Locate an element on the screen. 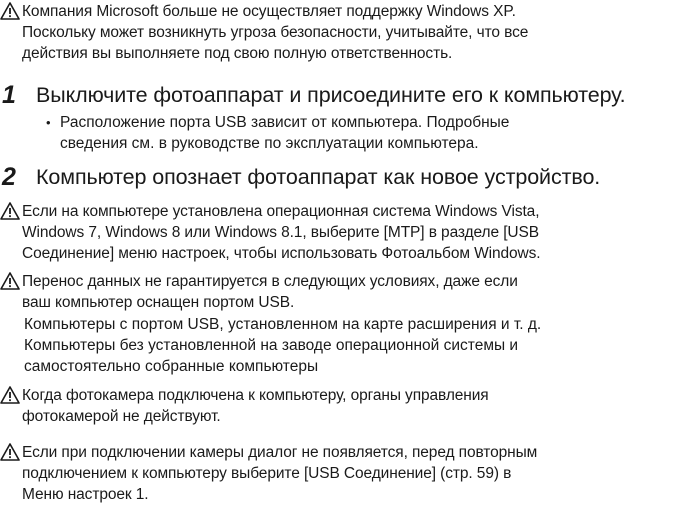 This screenshot has height=527, width=673. note-line: ваш компьютер оснащен портом USB. is located at coordinates (158, 302).